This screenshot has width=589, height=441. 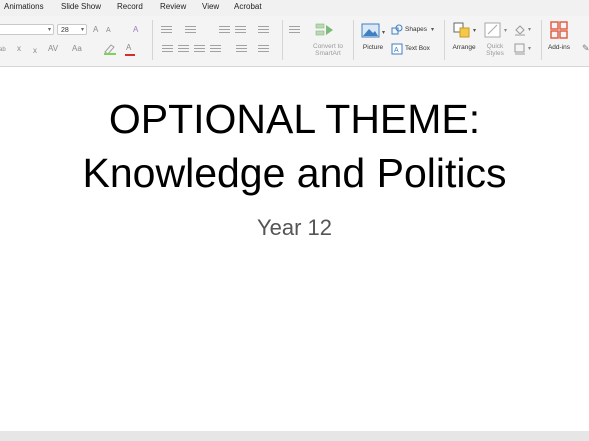 What do you see at coordinates (224, 30) in the screenshot?
I see `decrease-indent-icon` at bounding box center [224, 30].